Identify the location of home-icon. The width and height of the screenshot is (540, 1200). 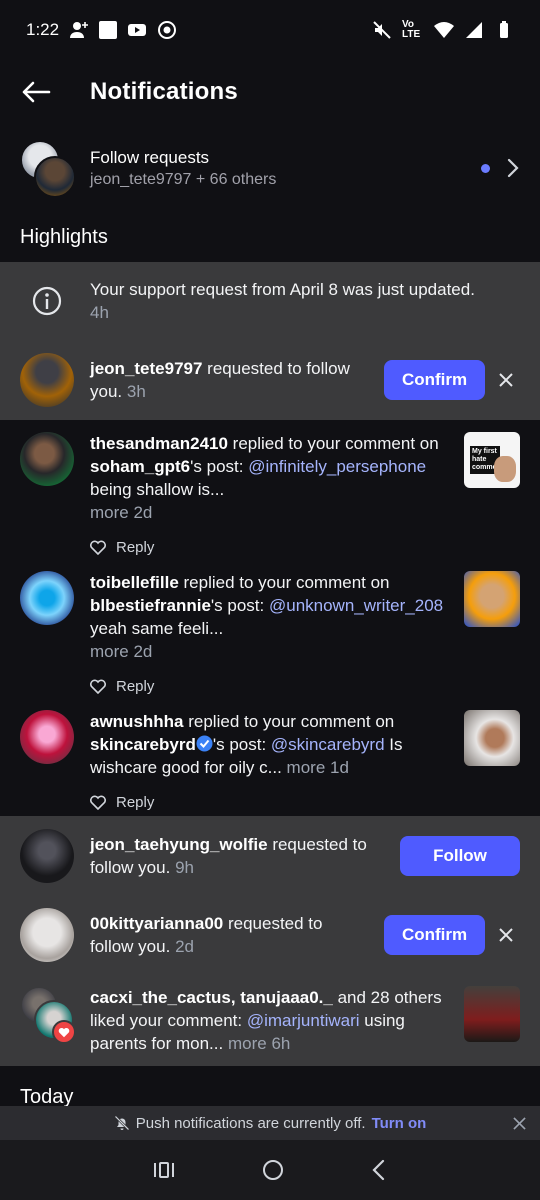
(273, 1170).